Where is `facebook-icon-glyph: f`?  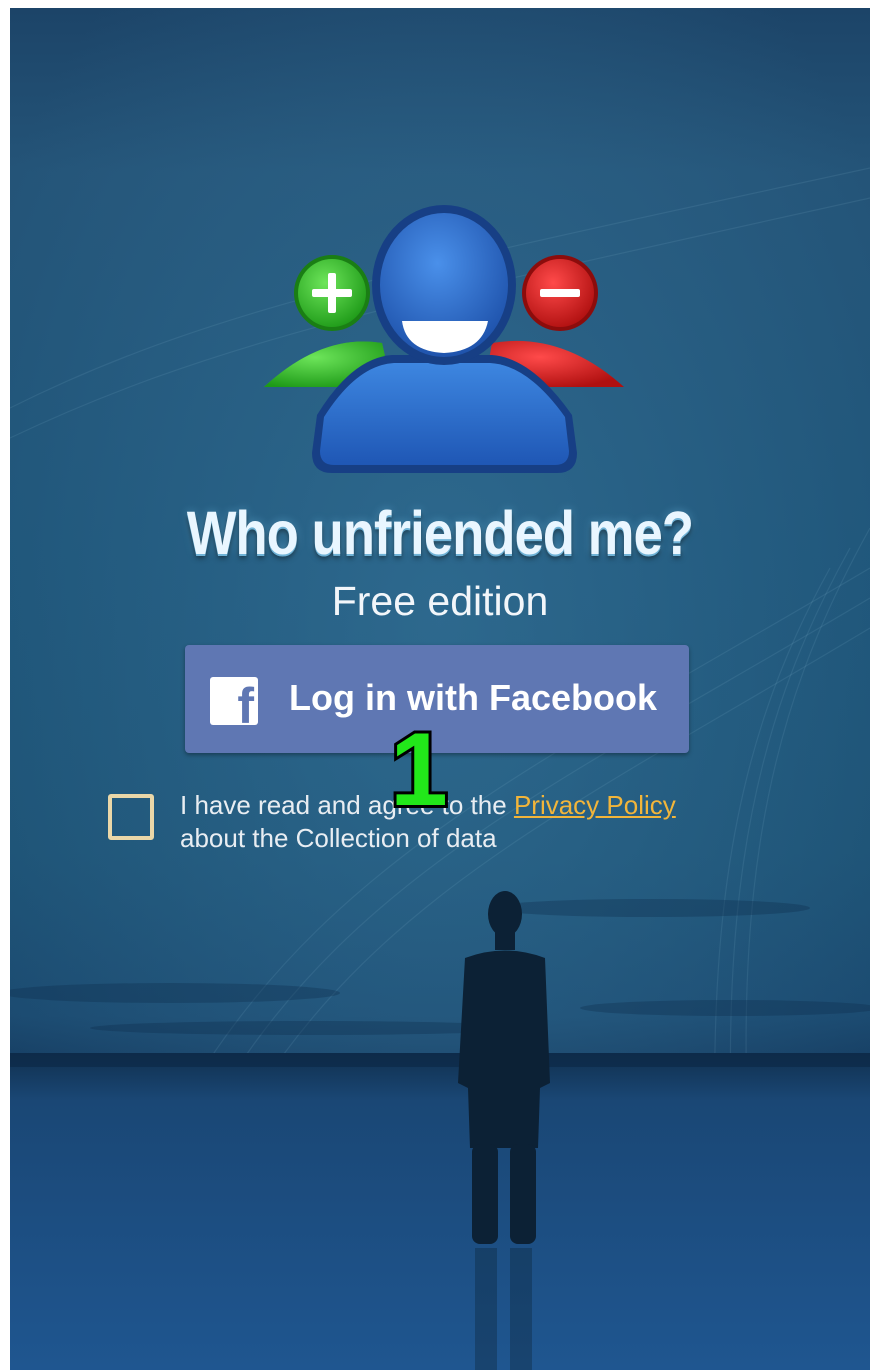 facebook-icon-glyph: f is located at coordinates (245, 701).